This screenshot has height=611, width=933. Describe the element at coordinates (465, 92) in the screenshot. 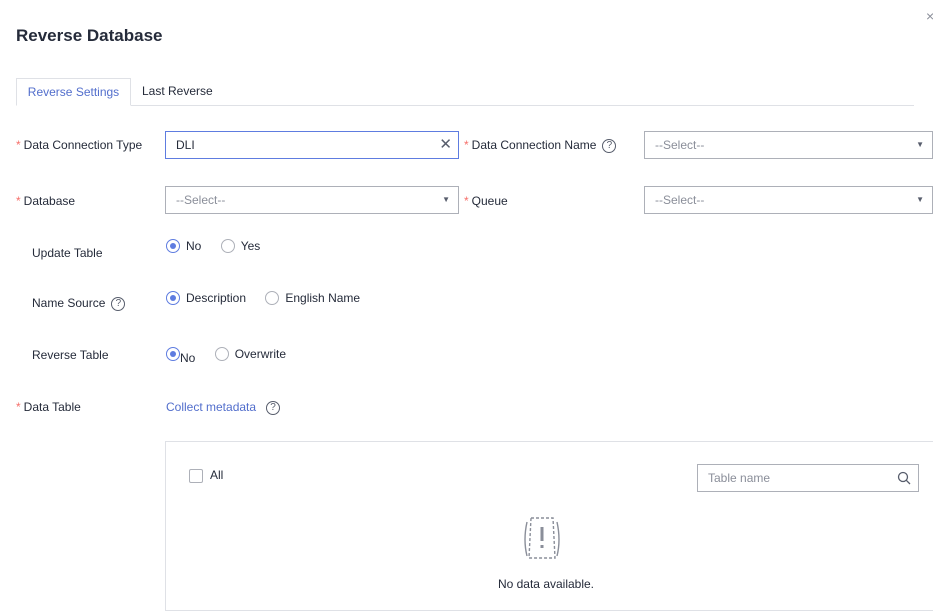

I see `tab-bar: Reverse Settings Last Reverse` at that location.